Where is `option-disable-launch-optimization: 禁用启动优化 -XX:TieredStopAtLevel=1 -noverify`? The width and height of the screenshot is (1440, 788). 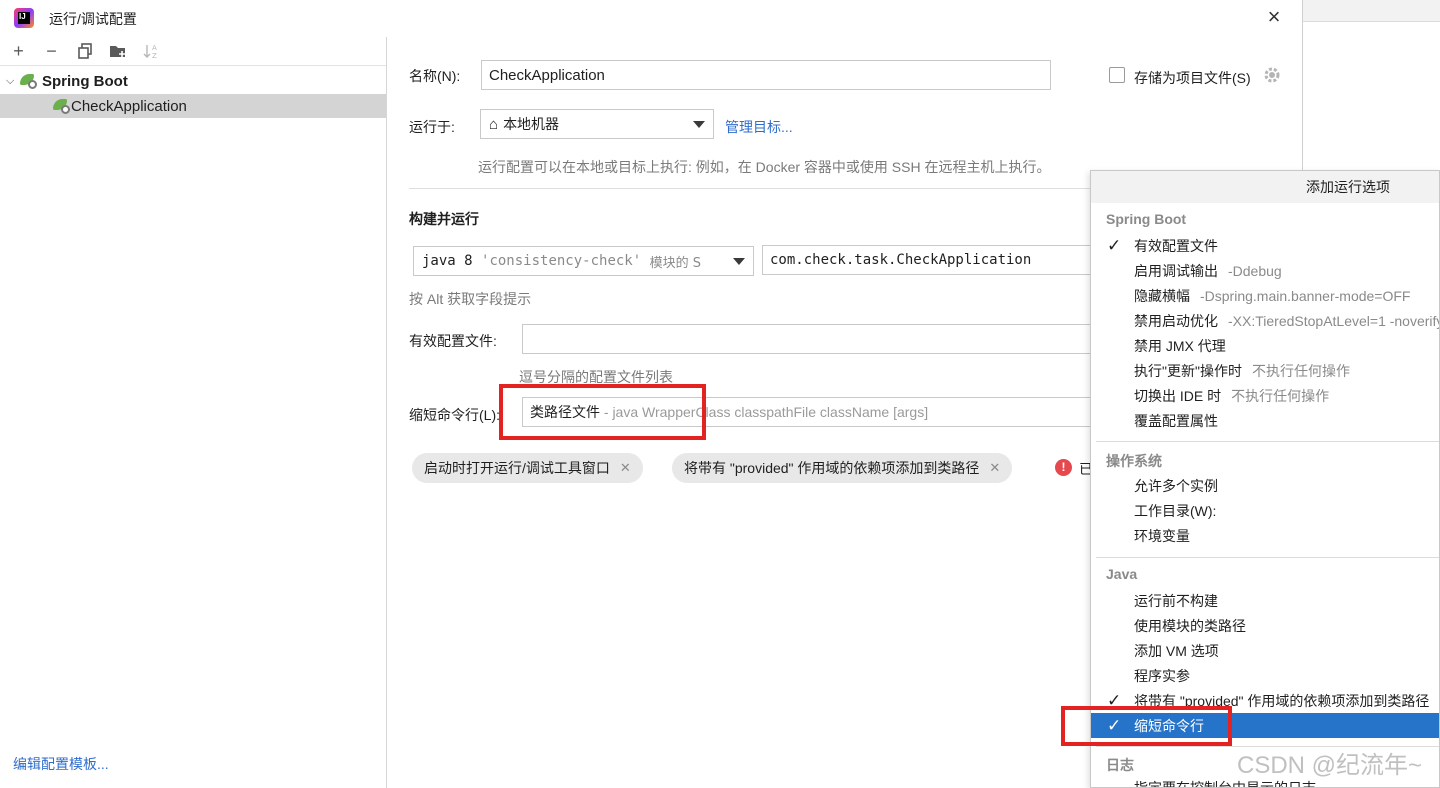 option-disable-launch-optimization: 禁用启动优化 -XX:TieredStopAtLevel=1 -noverify is located at coordinates (1265, 320).